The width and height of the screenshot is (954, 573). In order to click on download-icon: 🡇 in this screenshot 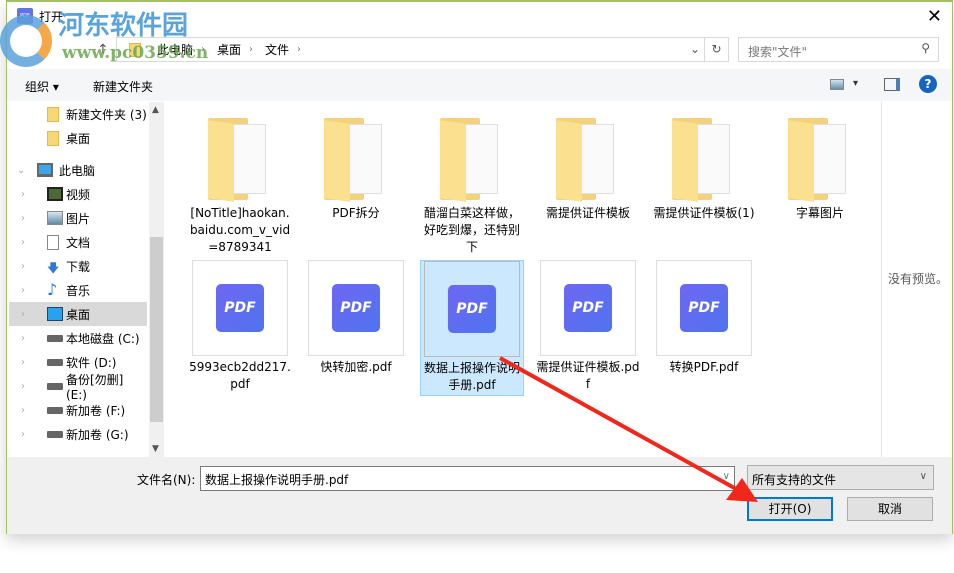, I will do `click(53, 268)`.